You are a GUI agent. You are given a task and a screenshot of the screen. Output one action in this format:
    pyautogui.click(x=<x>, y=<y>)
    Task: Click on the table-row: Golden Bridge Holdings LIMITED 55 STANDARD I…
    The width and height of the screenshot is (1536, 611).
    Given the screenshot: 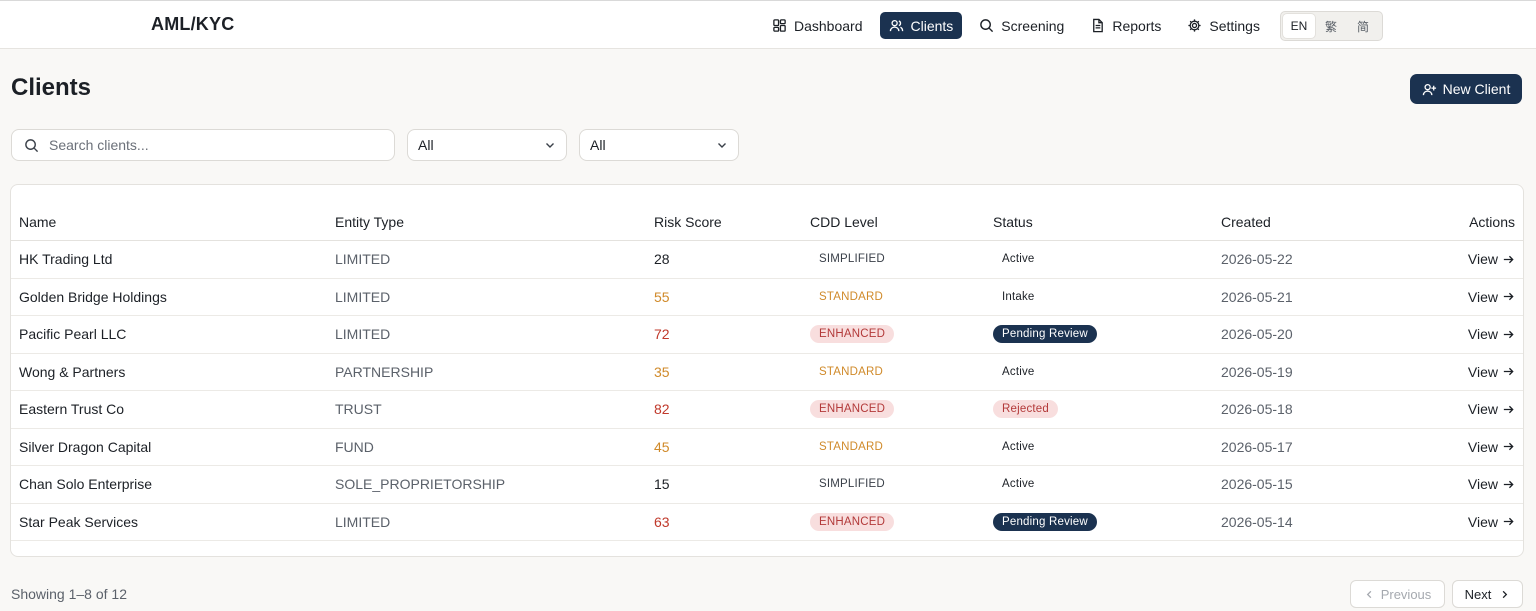 What is the action you would take?
    pyautogui.click(x=767, y=297)
    